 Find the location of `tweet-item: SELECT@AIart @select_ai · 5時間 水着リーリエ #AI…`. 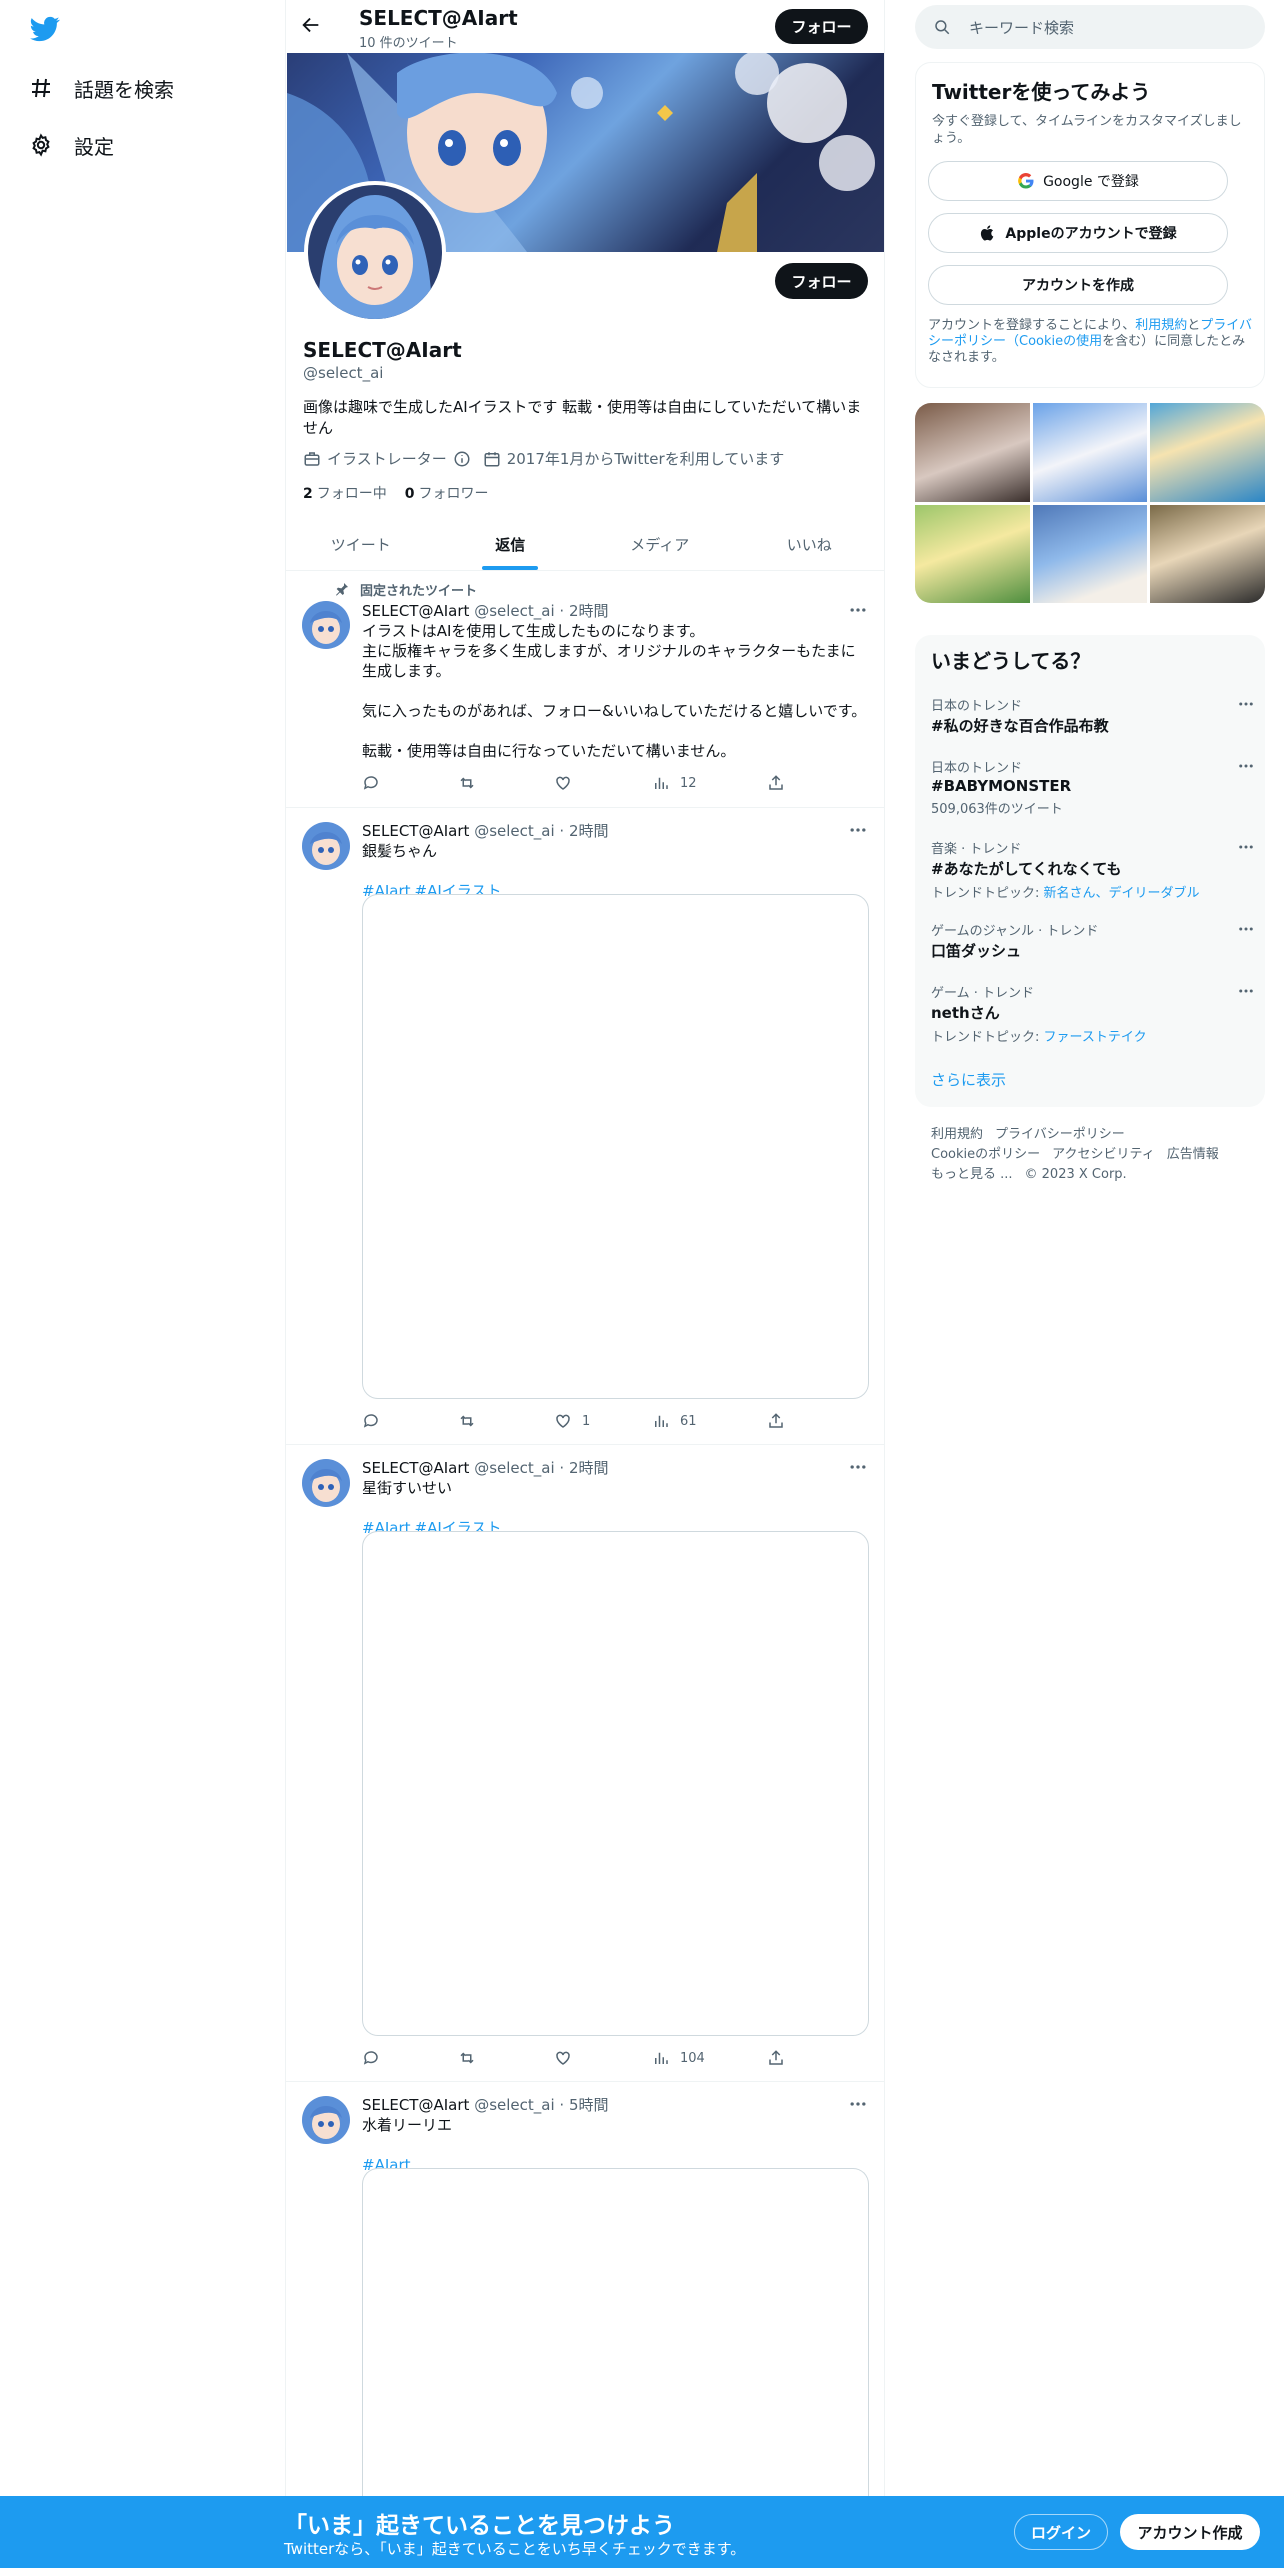

tweet-item: SELECT@AIart @select_ai · 5時間 水着リーリエ #AI… is located at coordinates (585, 2295).